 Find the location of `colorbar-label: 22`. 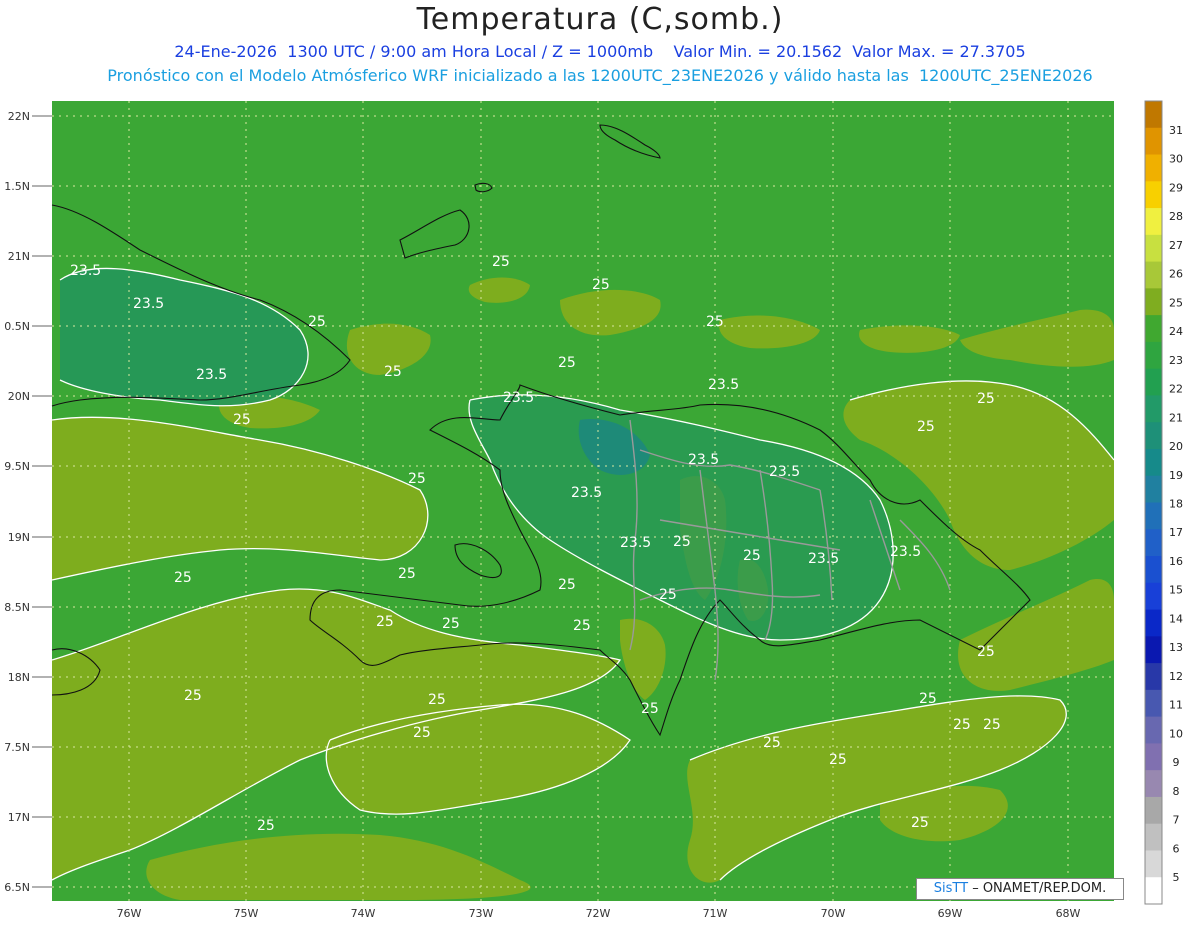

colorbar-label: 22 is located at coordinates (1176, 389).